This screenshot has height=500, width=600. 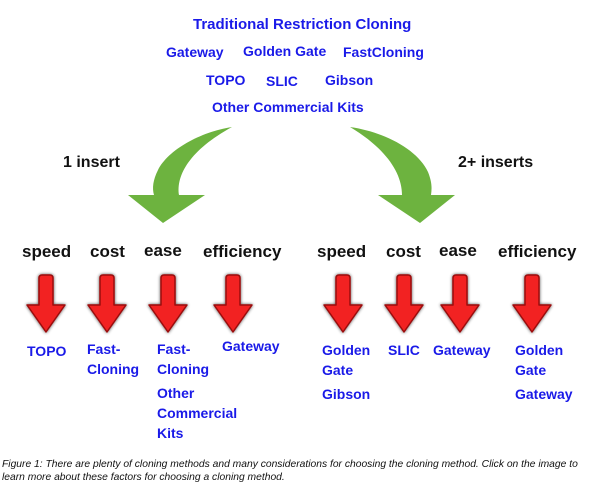 I want to click on result-method: Other Commercial Kits, so click(x=197, y=413).